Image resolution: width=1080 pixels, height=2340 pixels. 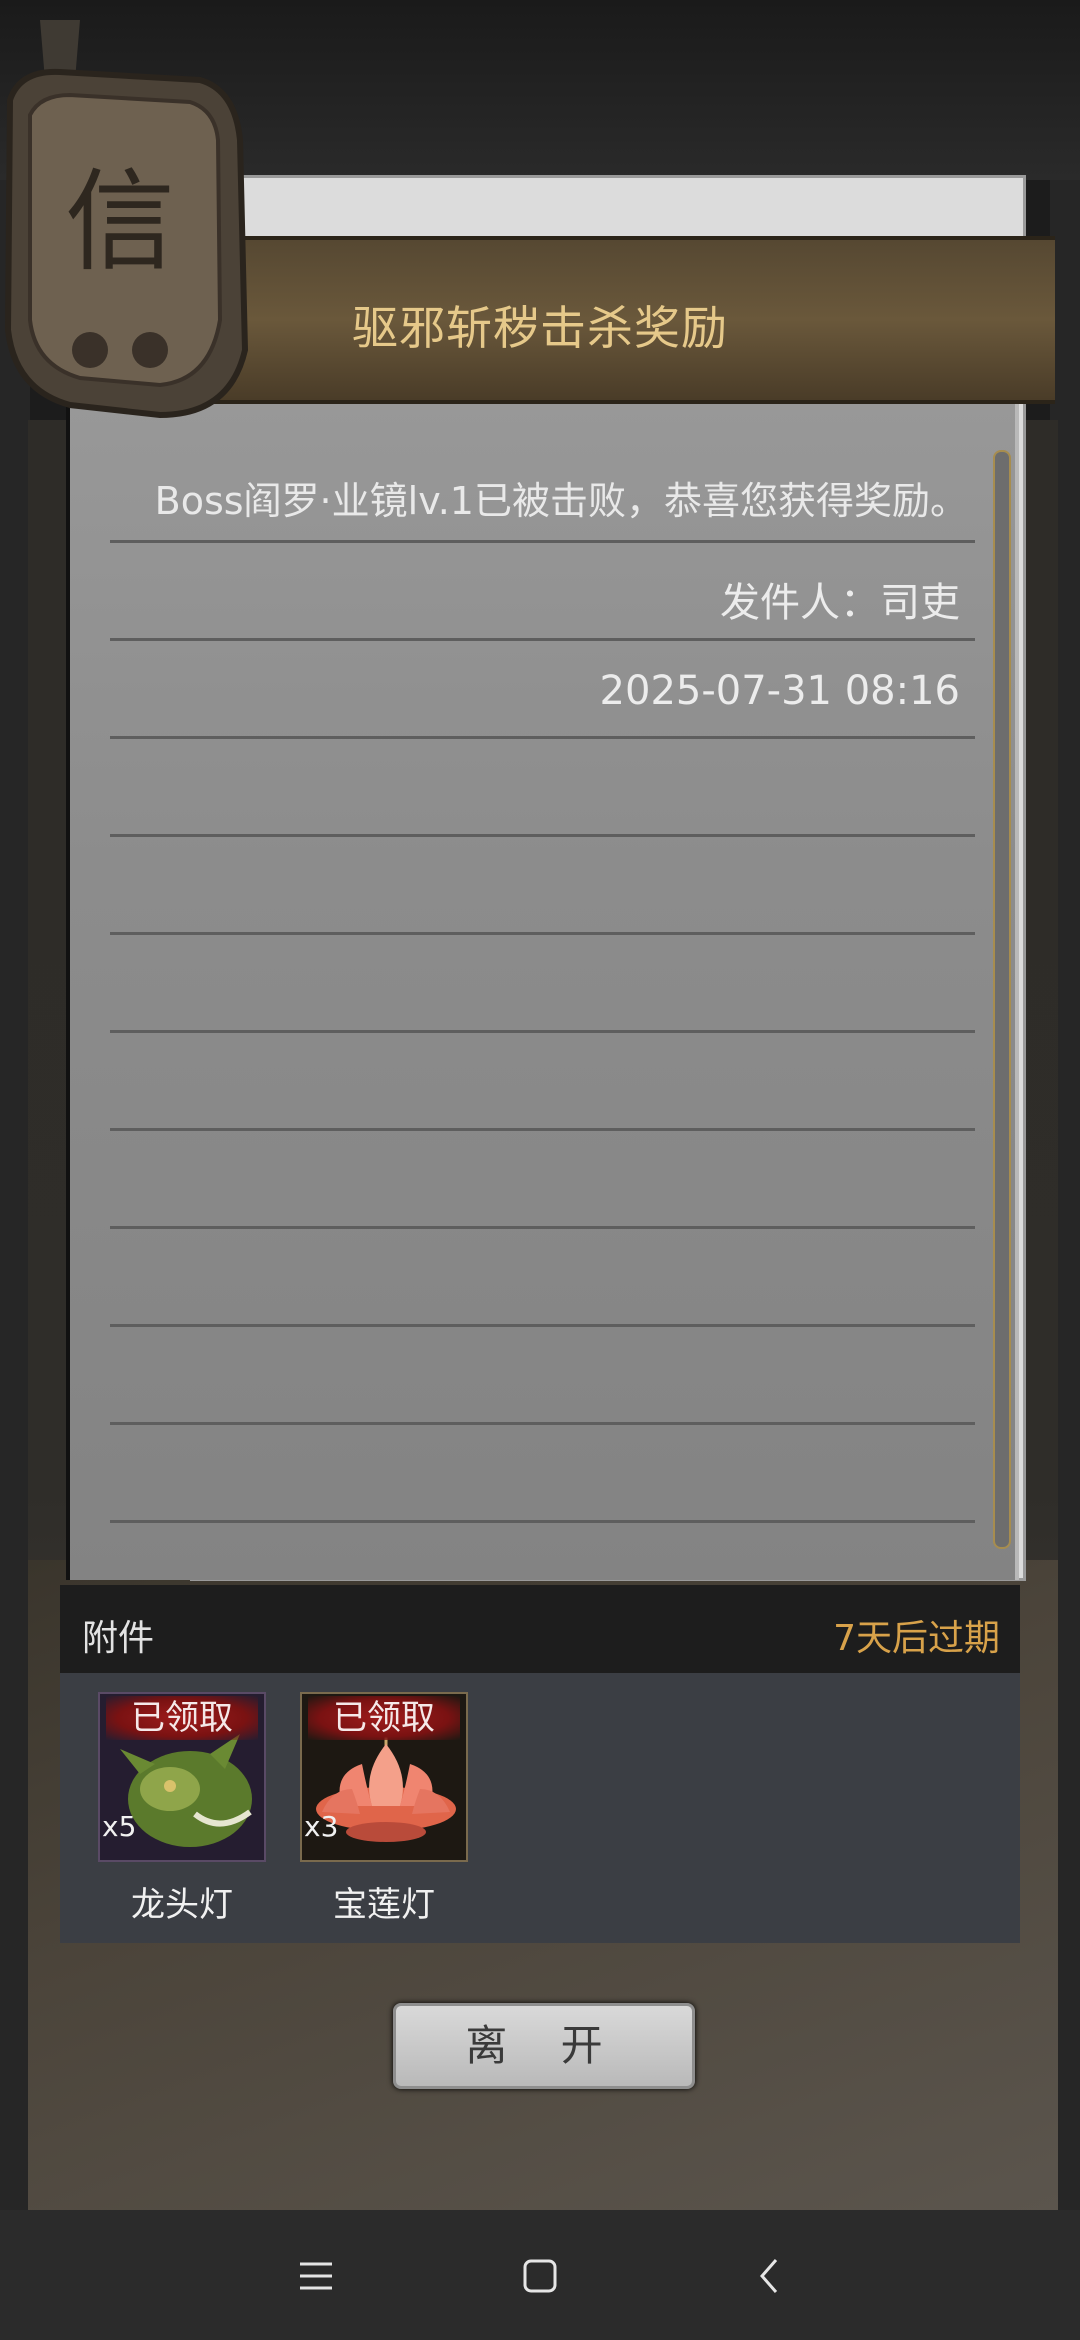 I want to click on mail-sender: 发件人：司吏, so click(x=840, y=603).